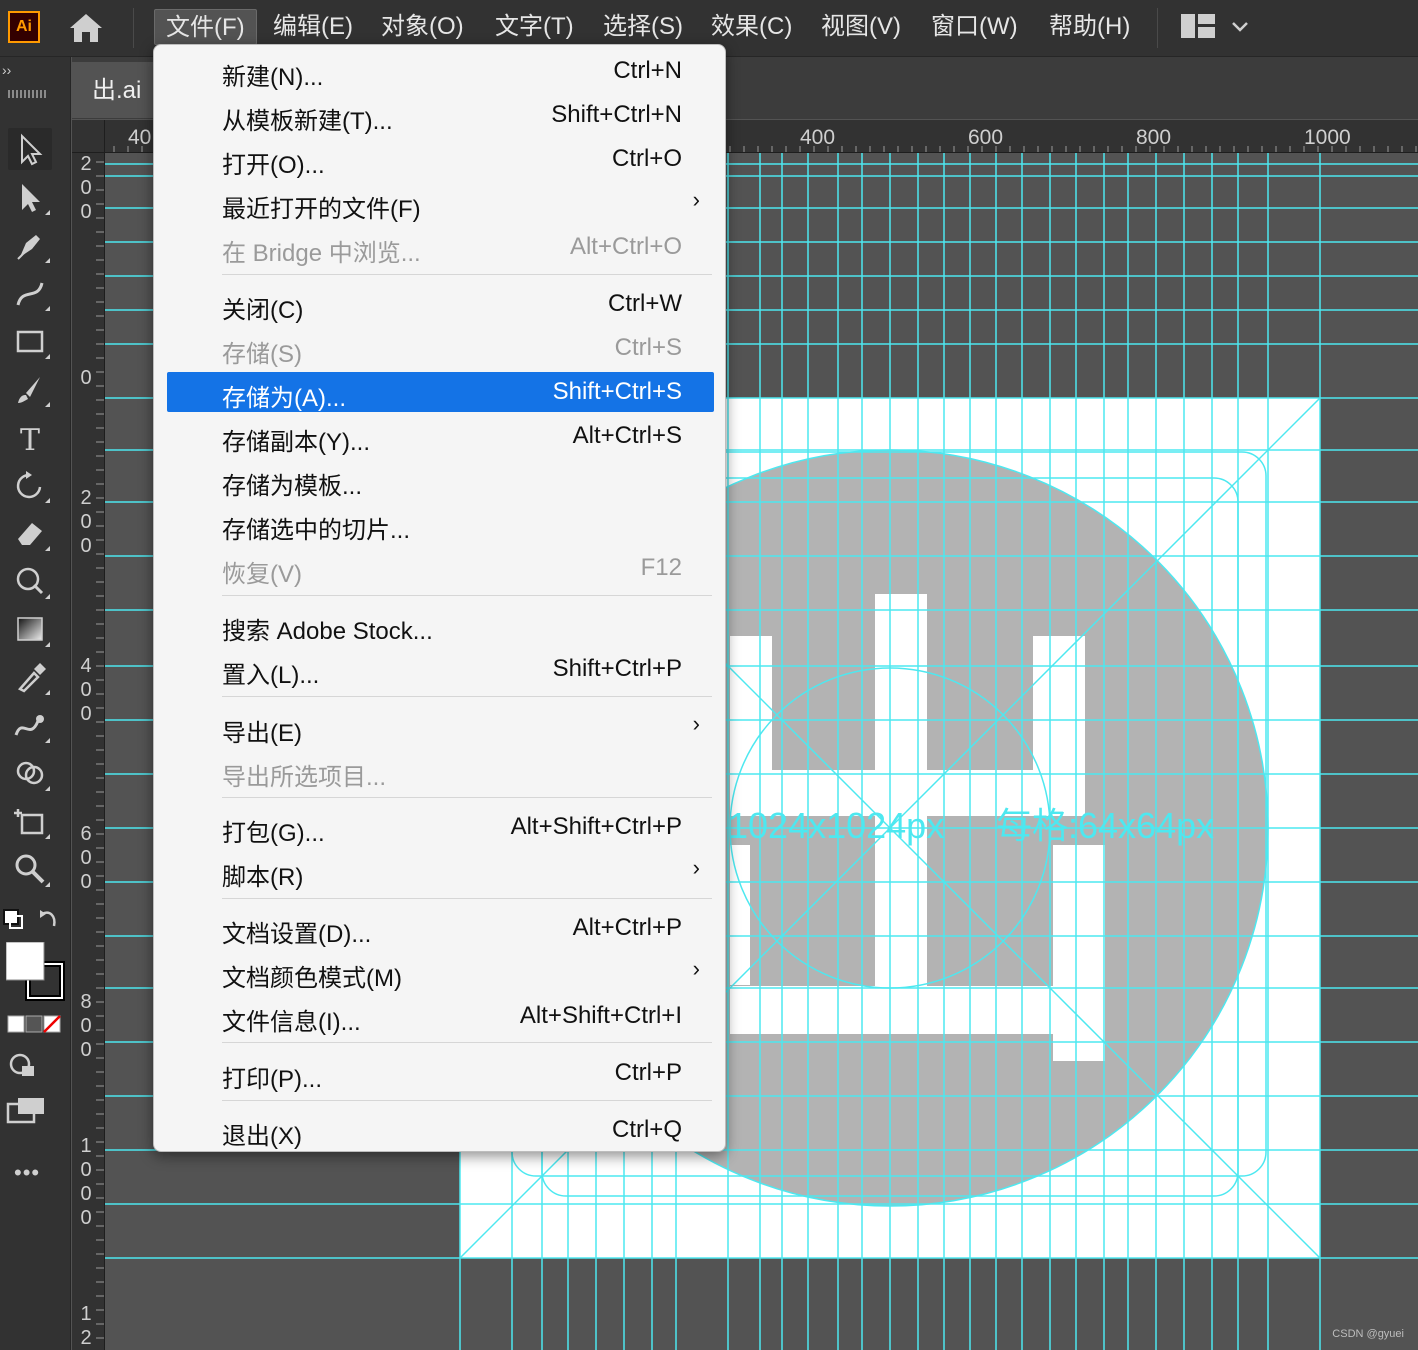  I want to click on menu-7: 视图(V), so click(861, 27).